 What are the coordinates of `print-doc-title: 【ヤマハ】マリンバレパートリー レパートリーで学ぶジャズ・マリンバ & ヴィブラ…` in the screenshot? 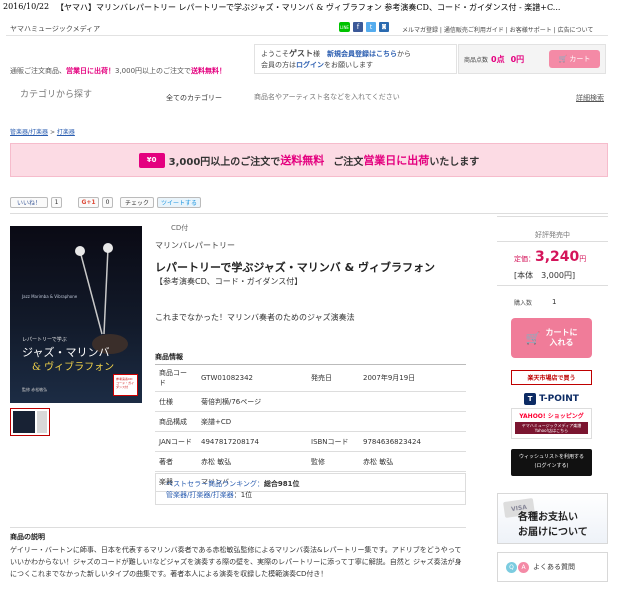 It's located at (308, 7).